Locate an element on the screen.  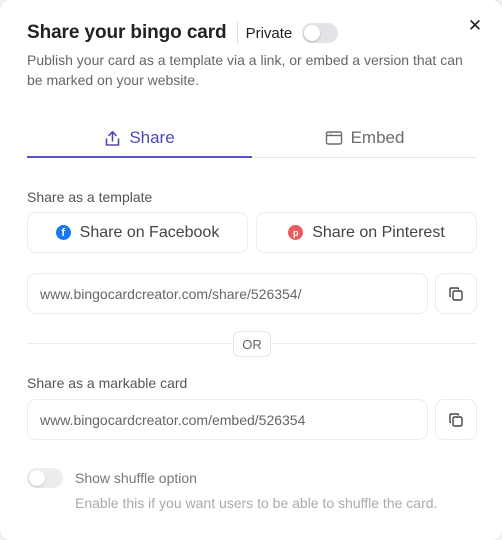
close-button: ✕ is located at coordinates (475, 26).